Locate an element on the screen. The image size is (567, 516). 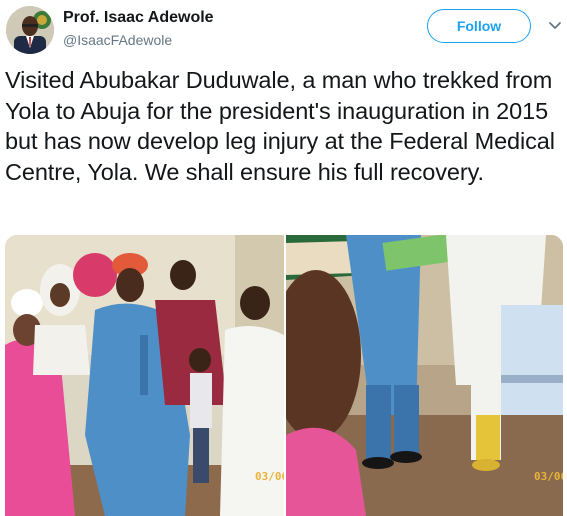
user-names: Prof. Isaac Adewole @IsaacFAdewole is located at coordinates (138, 29).